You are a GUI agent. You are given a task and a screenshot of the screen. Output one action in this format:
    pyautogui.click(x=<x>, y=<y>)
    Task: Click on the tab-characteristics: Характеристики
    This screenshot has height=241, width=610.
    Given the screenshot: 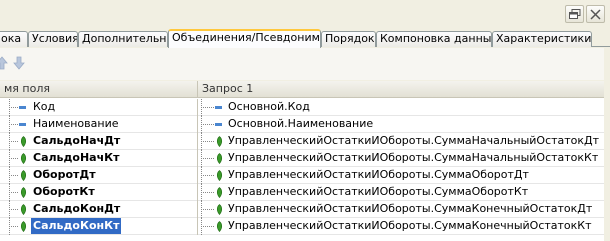 What is the action you would take?
    pyautogui.click(x=542, y=39)
    